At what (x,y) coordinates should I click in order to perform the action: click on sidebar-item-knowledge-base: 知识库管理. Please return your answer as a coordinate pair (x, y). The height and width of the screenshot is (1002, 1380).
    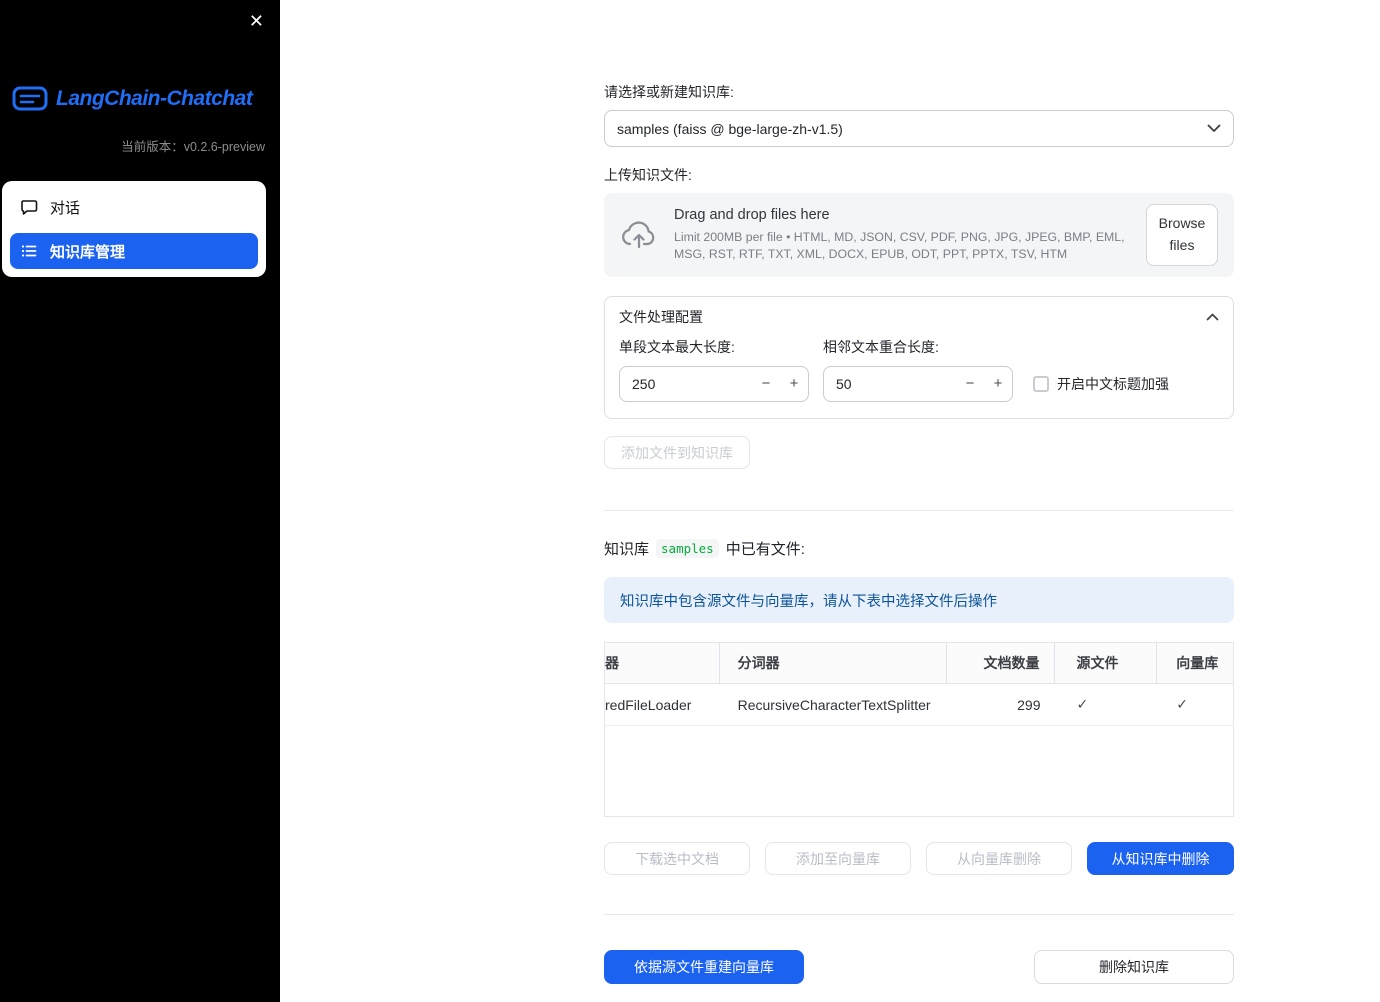
    Looking at the image, I should click on (134, 251).